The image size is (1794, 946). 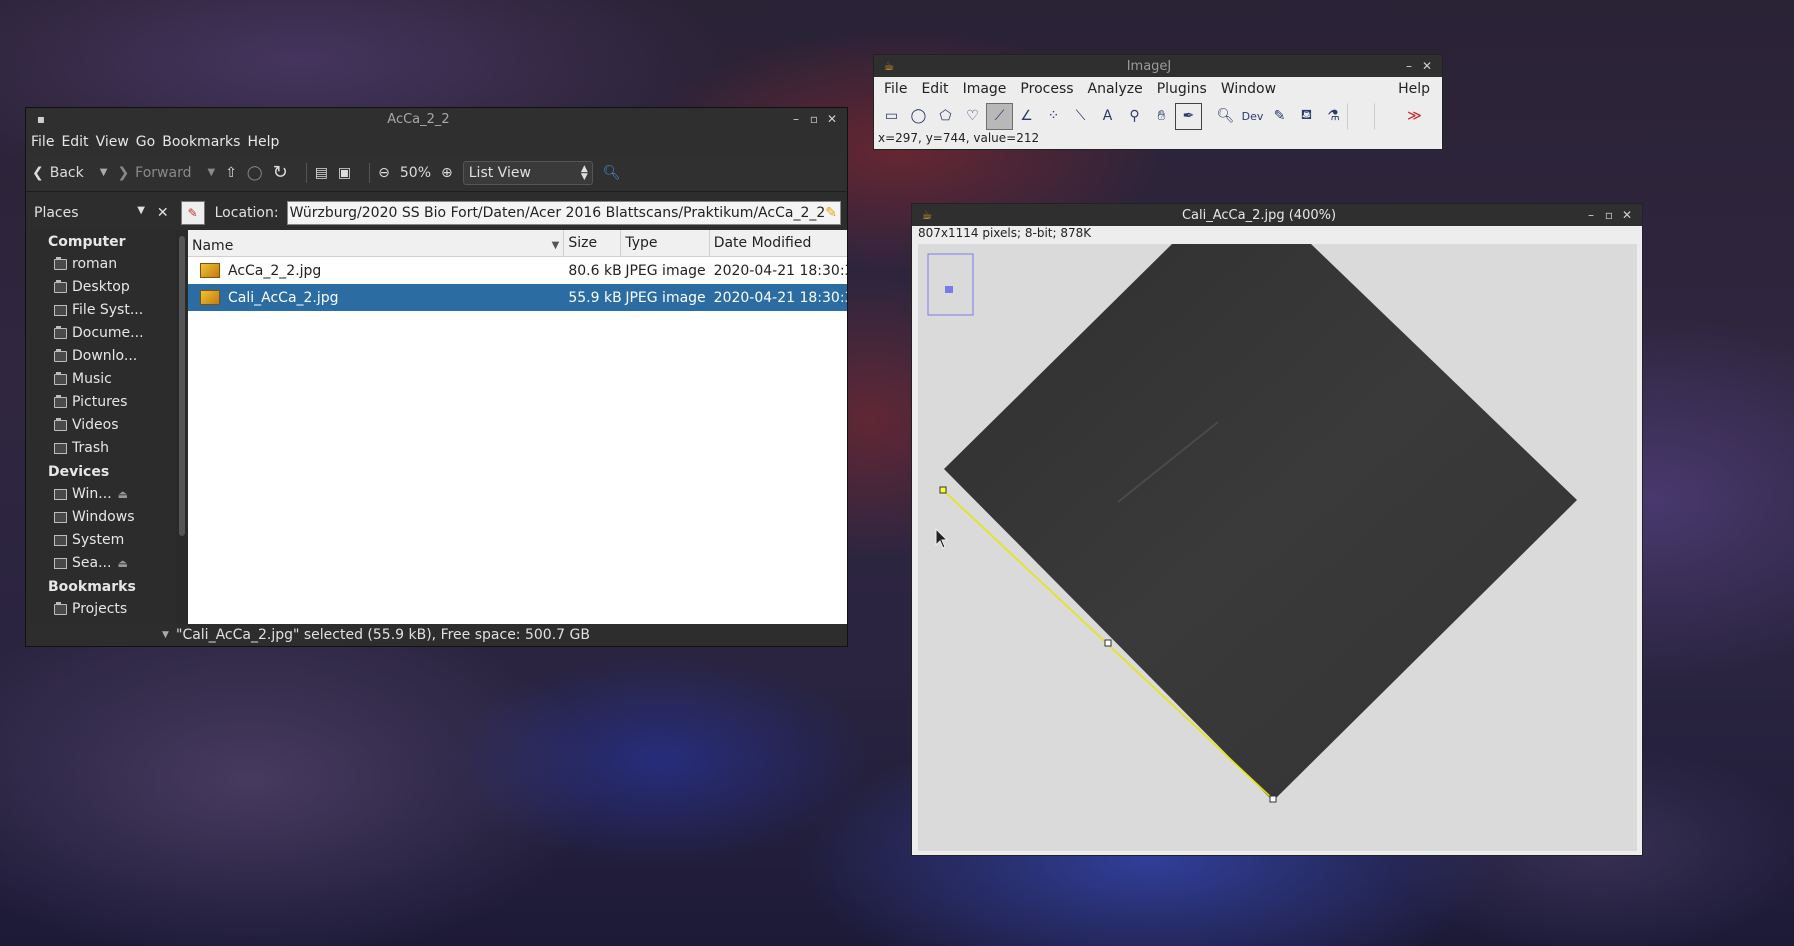 I want to click on point-tool-icon: ⁘, so click(x=1053, y=116).